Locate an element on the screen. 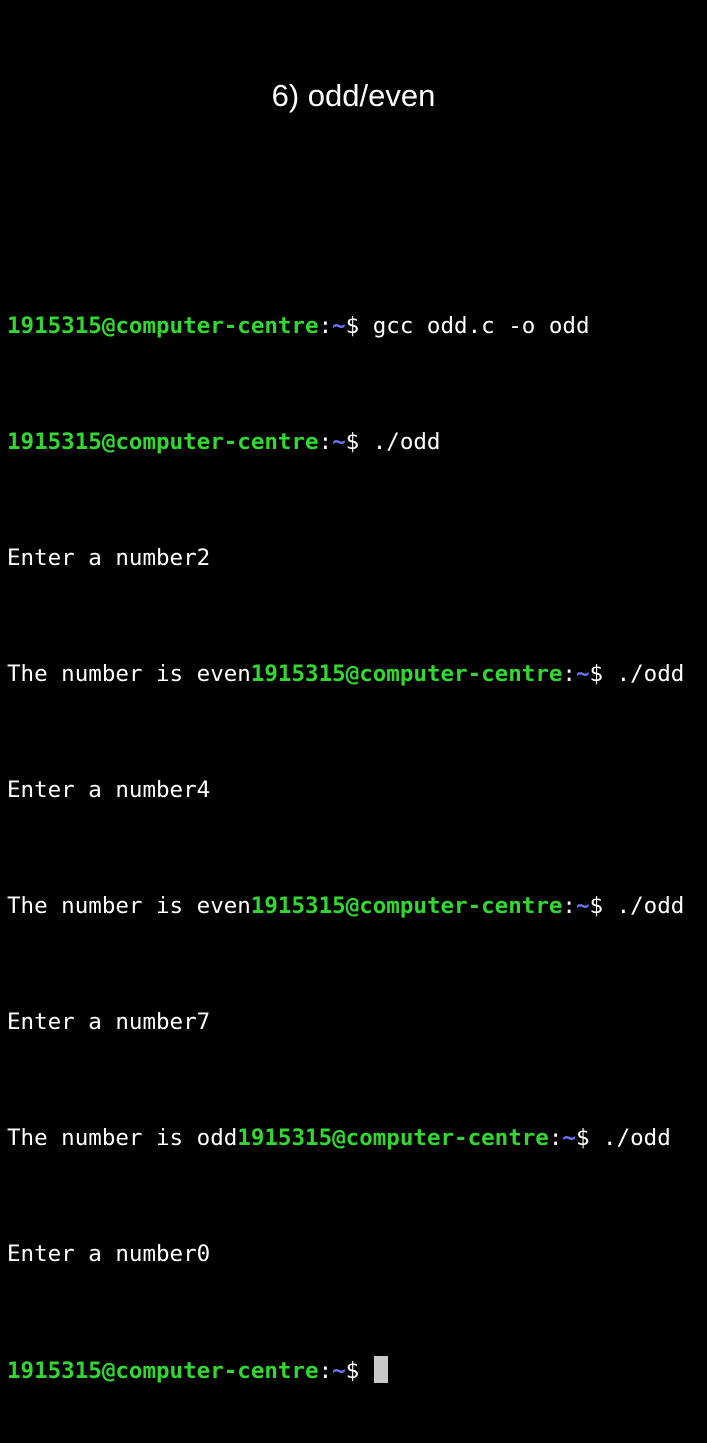 The image size is (707, 1443). terminal-line: 1915315@computer-centre:~$ is located at coordinates (357, 1370).